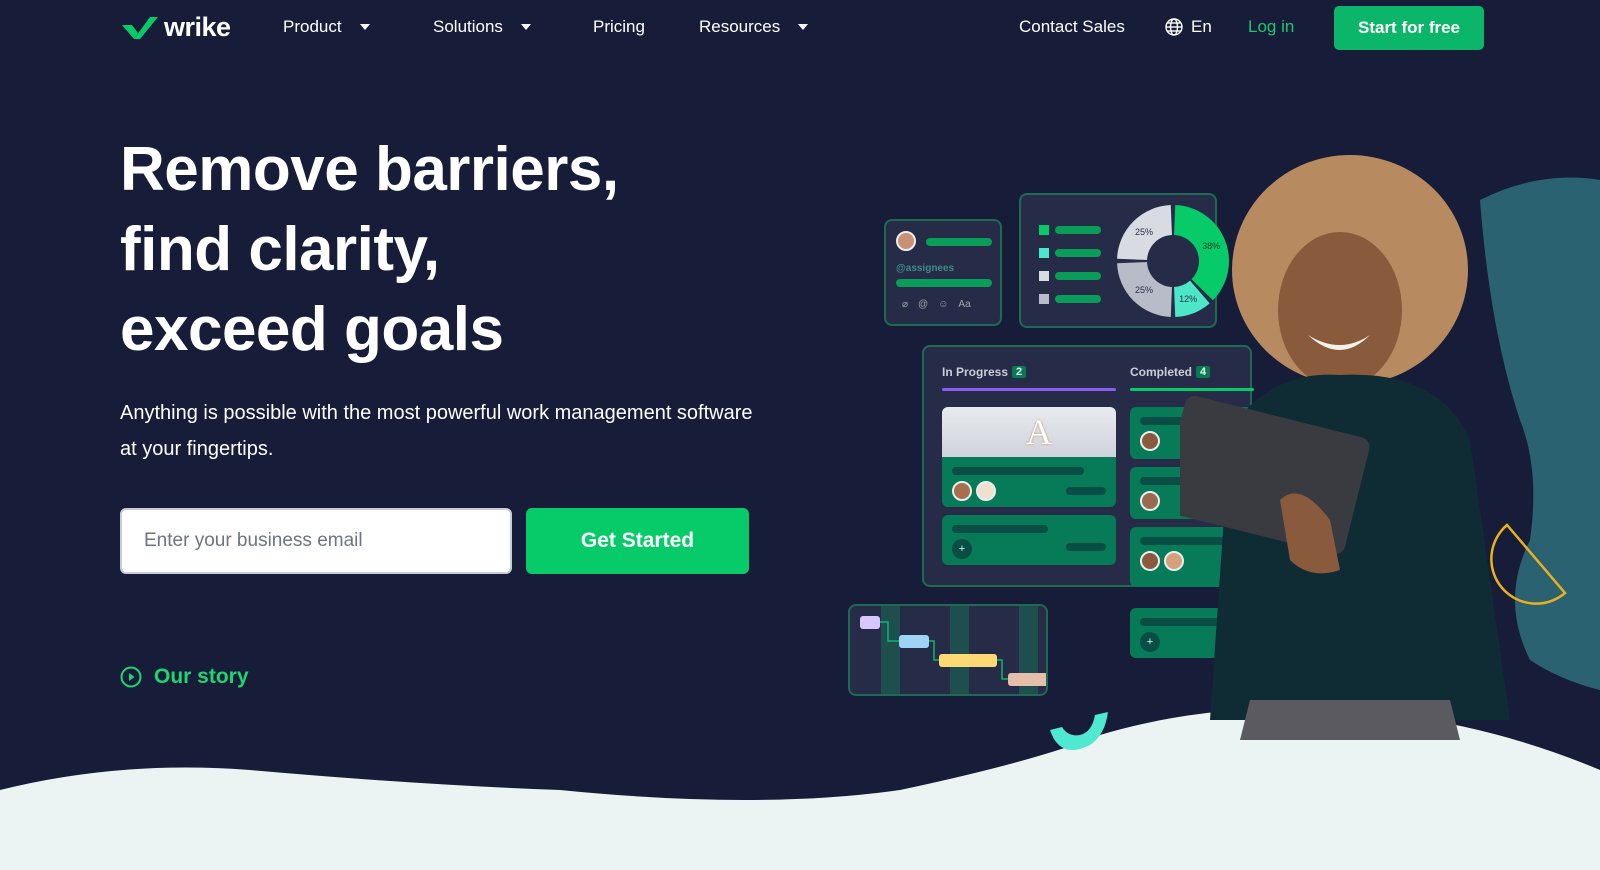 The width and height of the screenshot is (1600, 870). Describe the element at coordinates (740, 26) in the screenshot. I see `nav-label: Resources` at that location.